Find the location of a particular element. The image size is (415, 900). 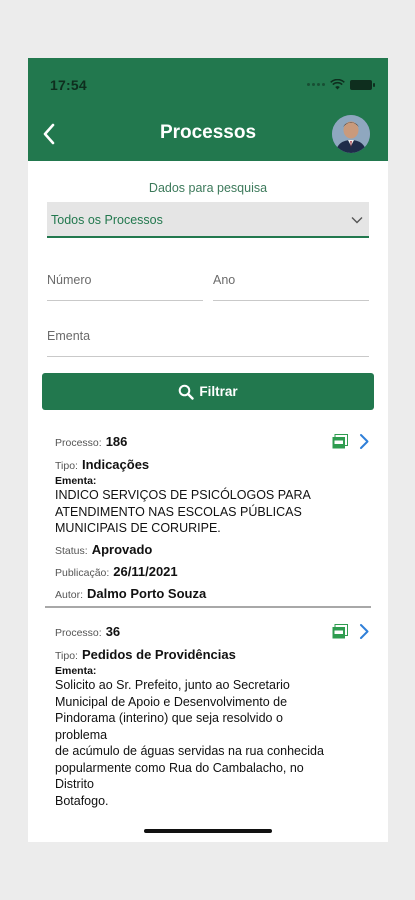

battery-icon is located at coordinates (362, 84).